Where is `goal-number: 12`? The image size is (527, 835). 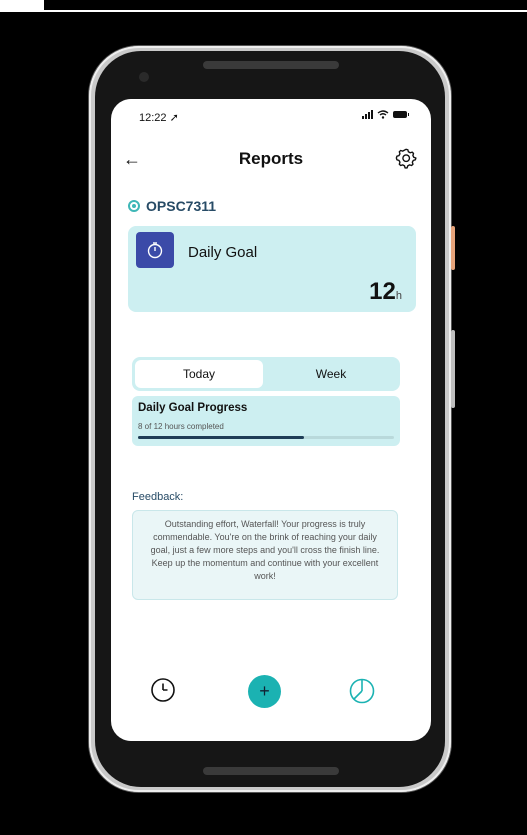 goal-number: 12 is located at coordinates (382, 291).